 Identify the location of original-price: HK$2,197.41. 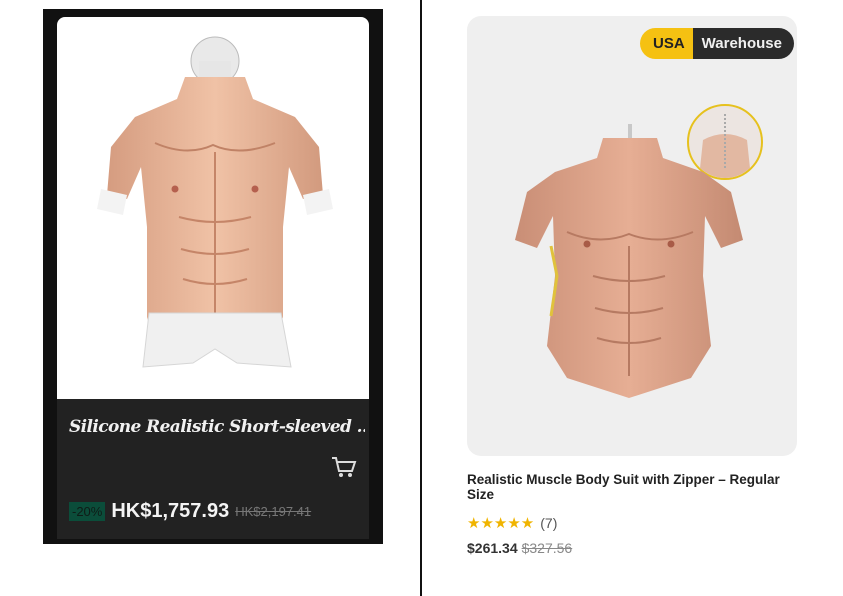
(273, 511).